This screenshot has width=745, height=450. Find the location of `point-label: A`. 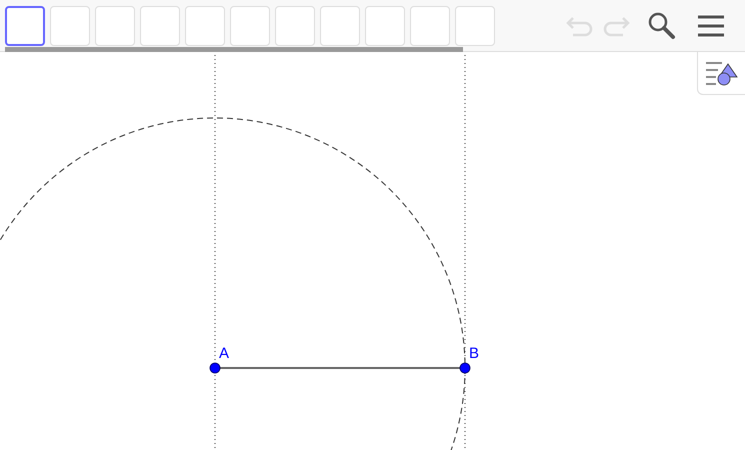

point-label: A is located at coordinates (224, 353).